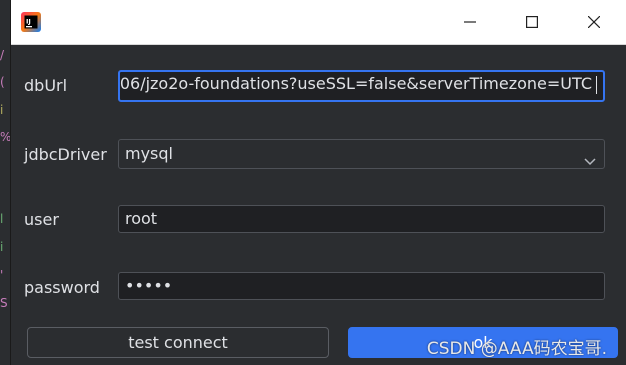 This screenshot has height=365, width=626. What do you see at coordinates (149, 285) in the screenshot?
I see `password-value: •••••` at bounding box center [149, 285].